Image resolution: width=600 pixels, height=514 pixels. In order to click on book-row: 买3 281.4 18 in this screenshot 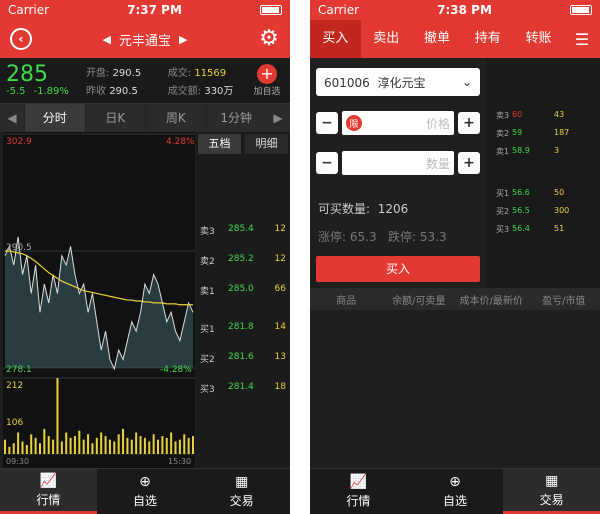, I will do `click(243, 388)`.